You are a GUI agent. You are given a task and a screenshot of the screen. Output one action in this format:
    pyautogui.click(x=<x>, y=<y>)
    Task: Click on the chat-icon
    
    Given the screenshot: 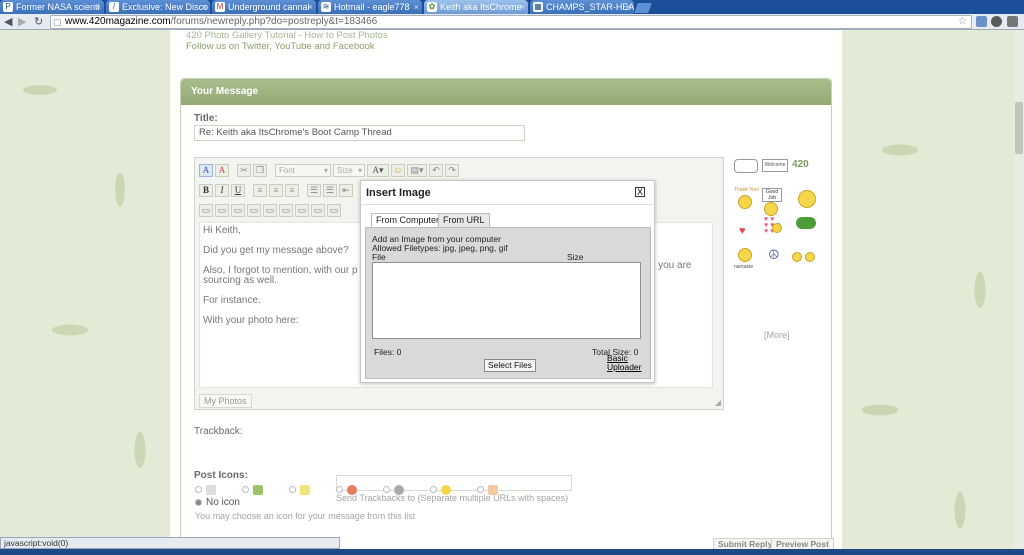 What is the action you would take?
    pyautogui.click(x=996, y=21)
    